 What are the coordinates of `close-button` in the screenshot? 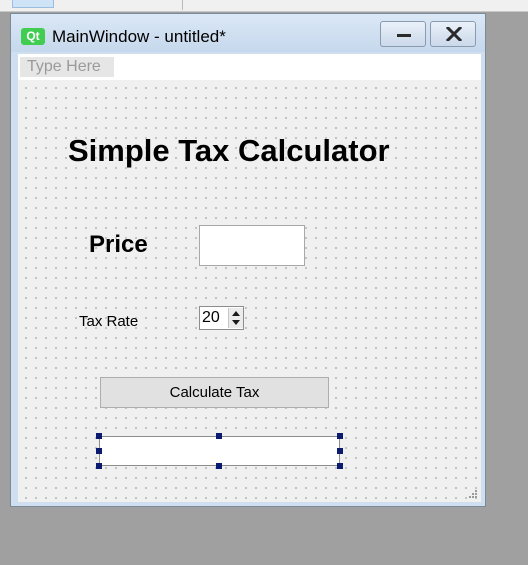 It's located at (453, 34).